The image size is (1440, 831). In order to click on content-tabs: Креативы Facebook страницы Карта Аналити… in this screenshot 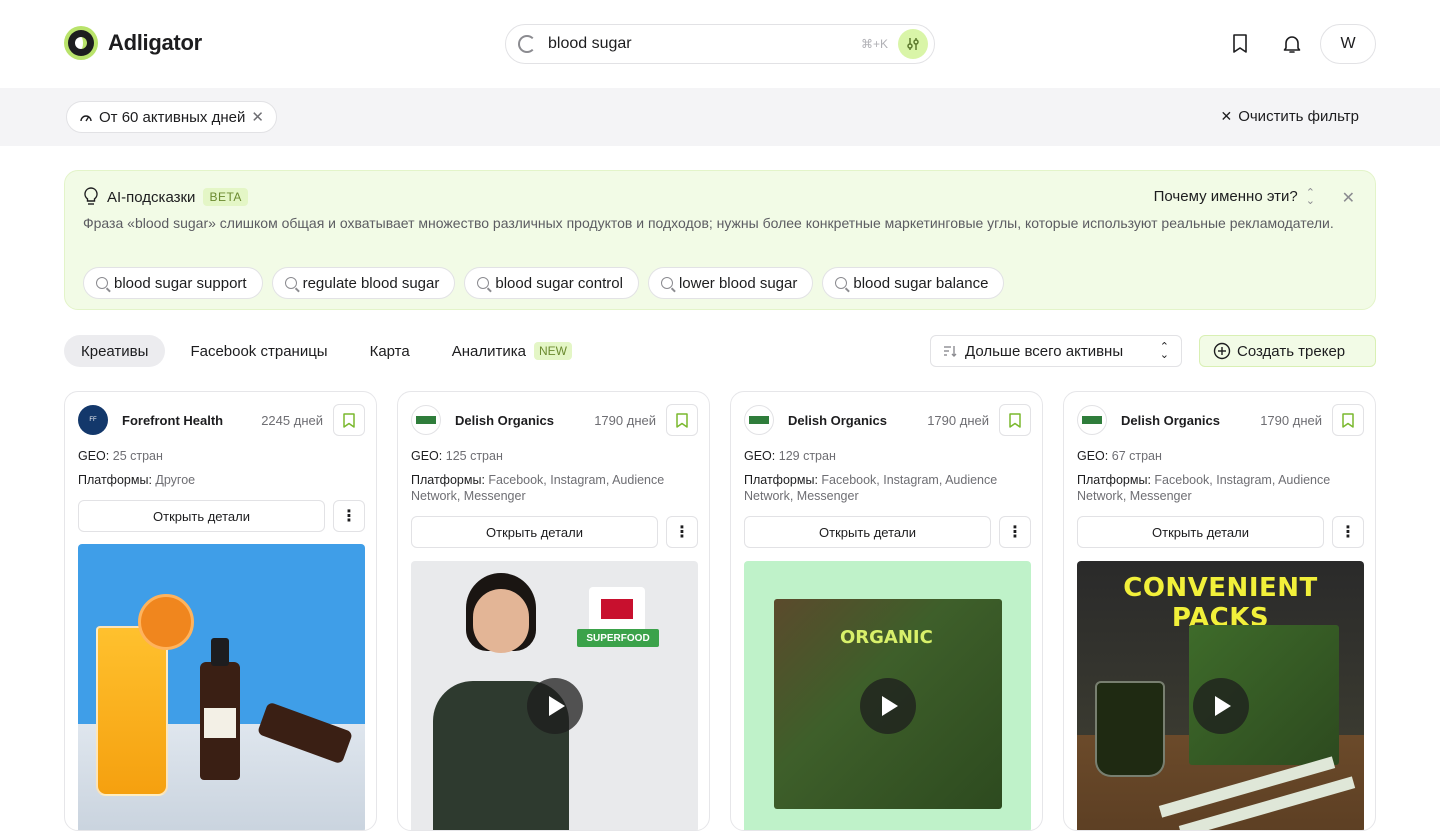, I will do `click(326, 351)`.